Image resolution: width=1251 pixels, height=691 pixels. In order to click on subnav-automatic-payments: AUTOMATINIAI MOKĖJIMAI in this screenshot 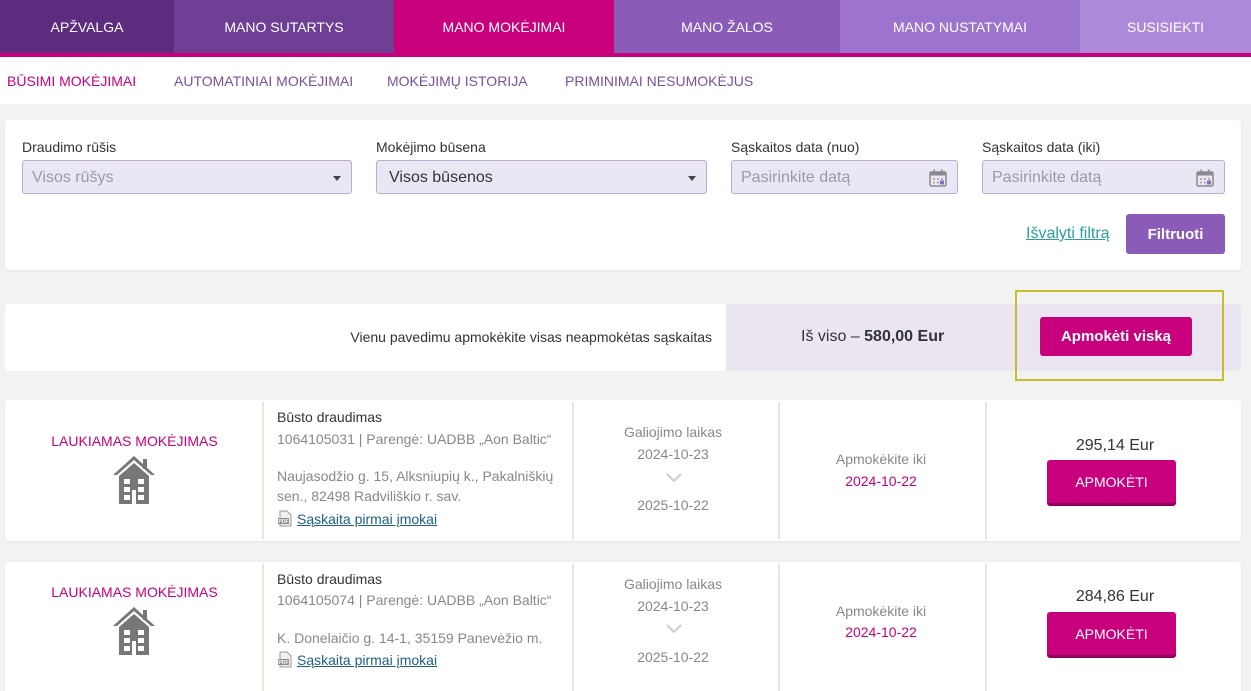, I will do `click(263, 81)`.